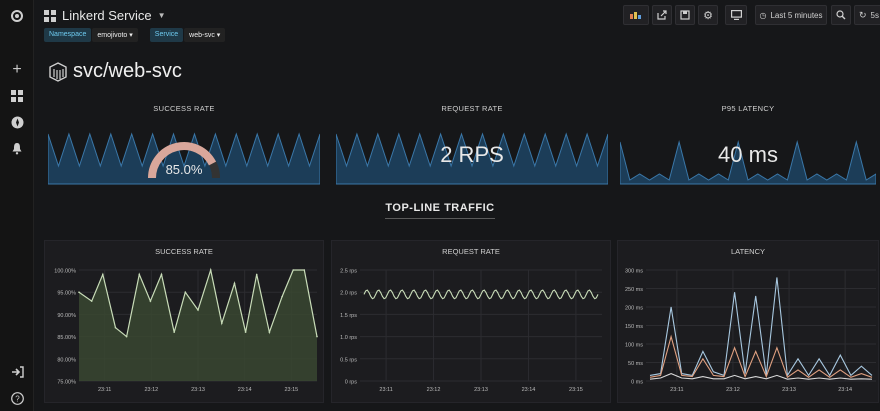 The image size is (880, 411). What do you see at coordinates (440, 210) in the screenshot?
I see `row-title: TOP-LINE TRAFFIC` at bounding box center [440, 210].